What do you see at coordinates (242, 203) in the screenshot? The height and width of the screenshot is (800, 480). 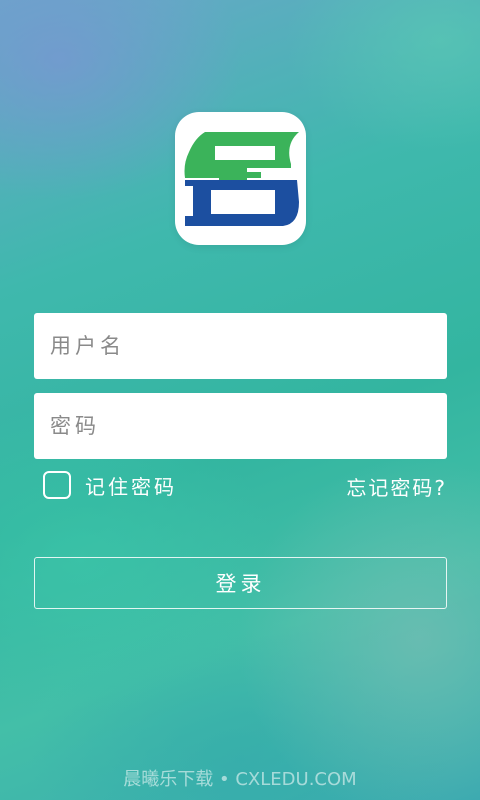 I see `logo-blue-shape` at bounding box center [242, 203].